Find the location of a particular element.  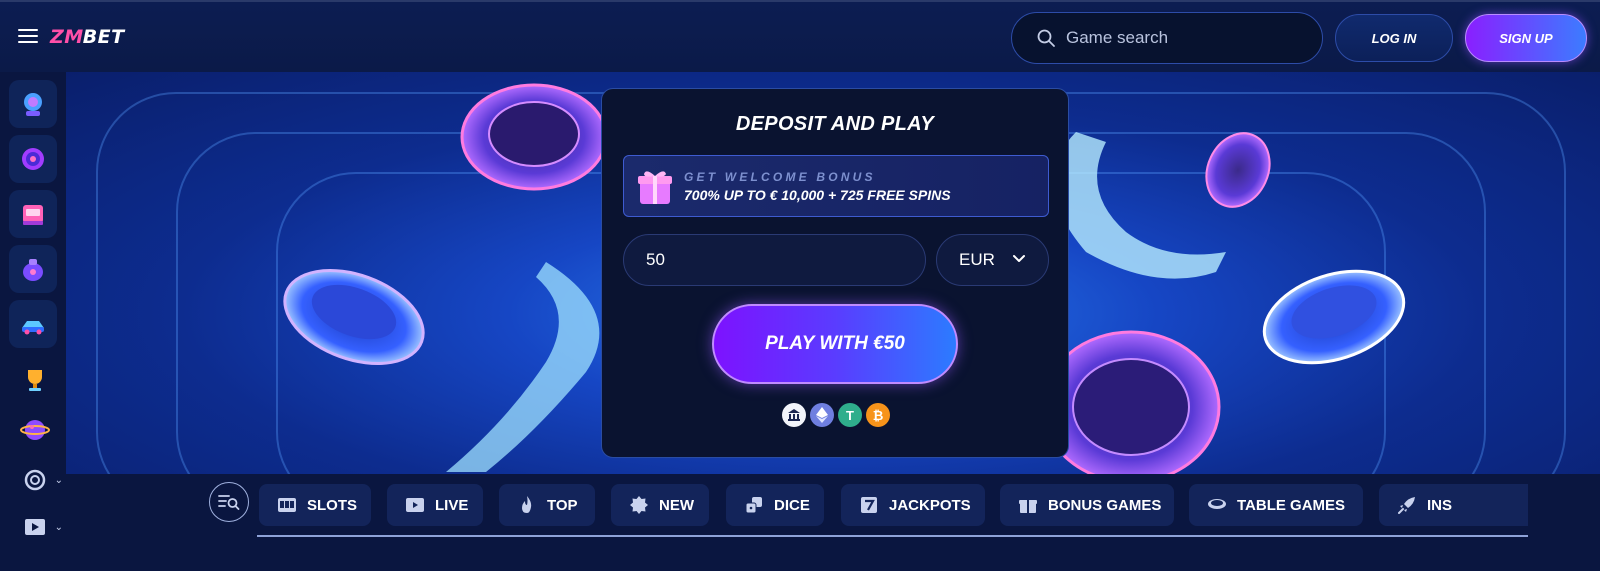

crystal-ball-icon is located at coordinates (33, 104).